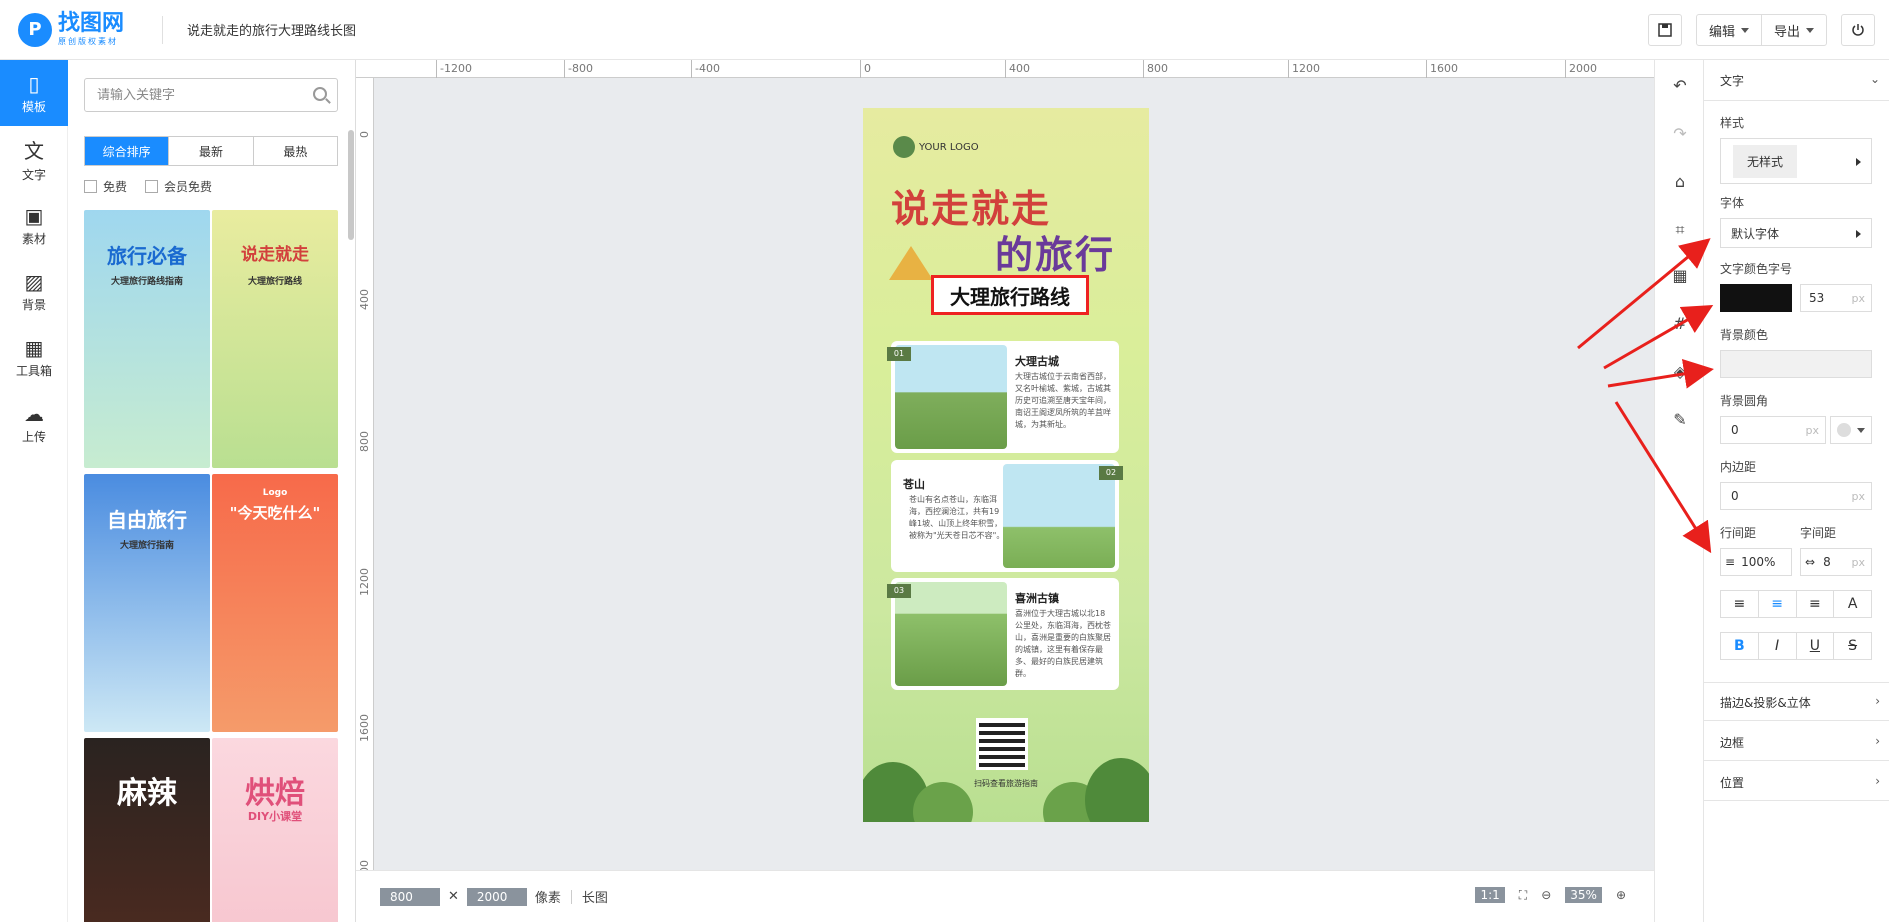  I want to click on font-size-input: 53 px, so click(1836, 298).